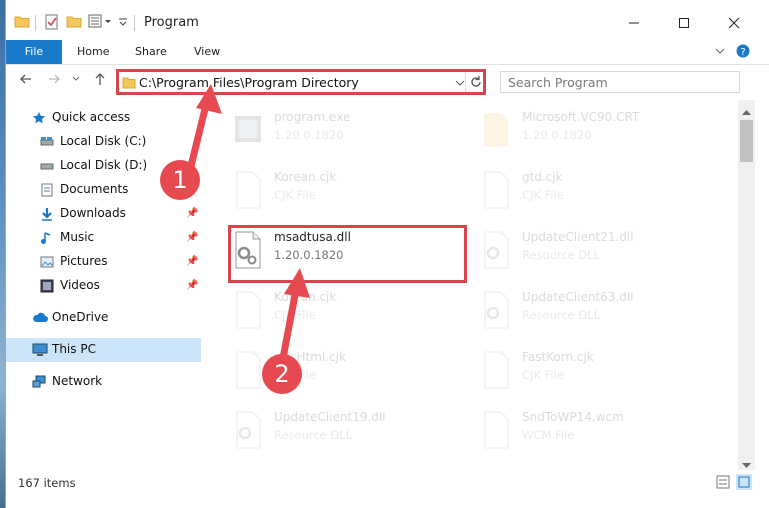 Image resolution: width=769 pixels, height=508 pixels. I want to click on file-version: 1.20.0.1820, so click(309, 135).